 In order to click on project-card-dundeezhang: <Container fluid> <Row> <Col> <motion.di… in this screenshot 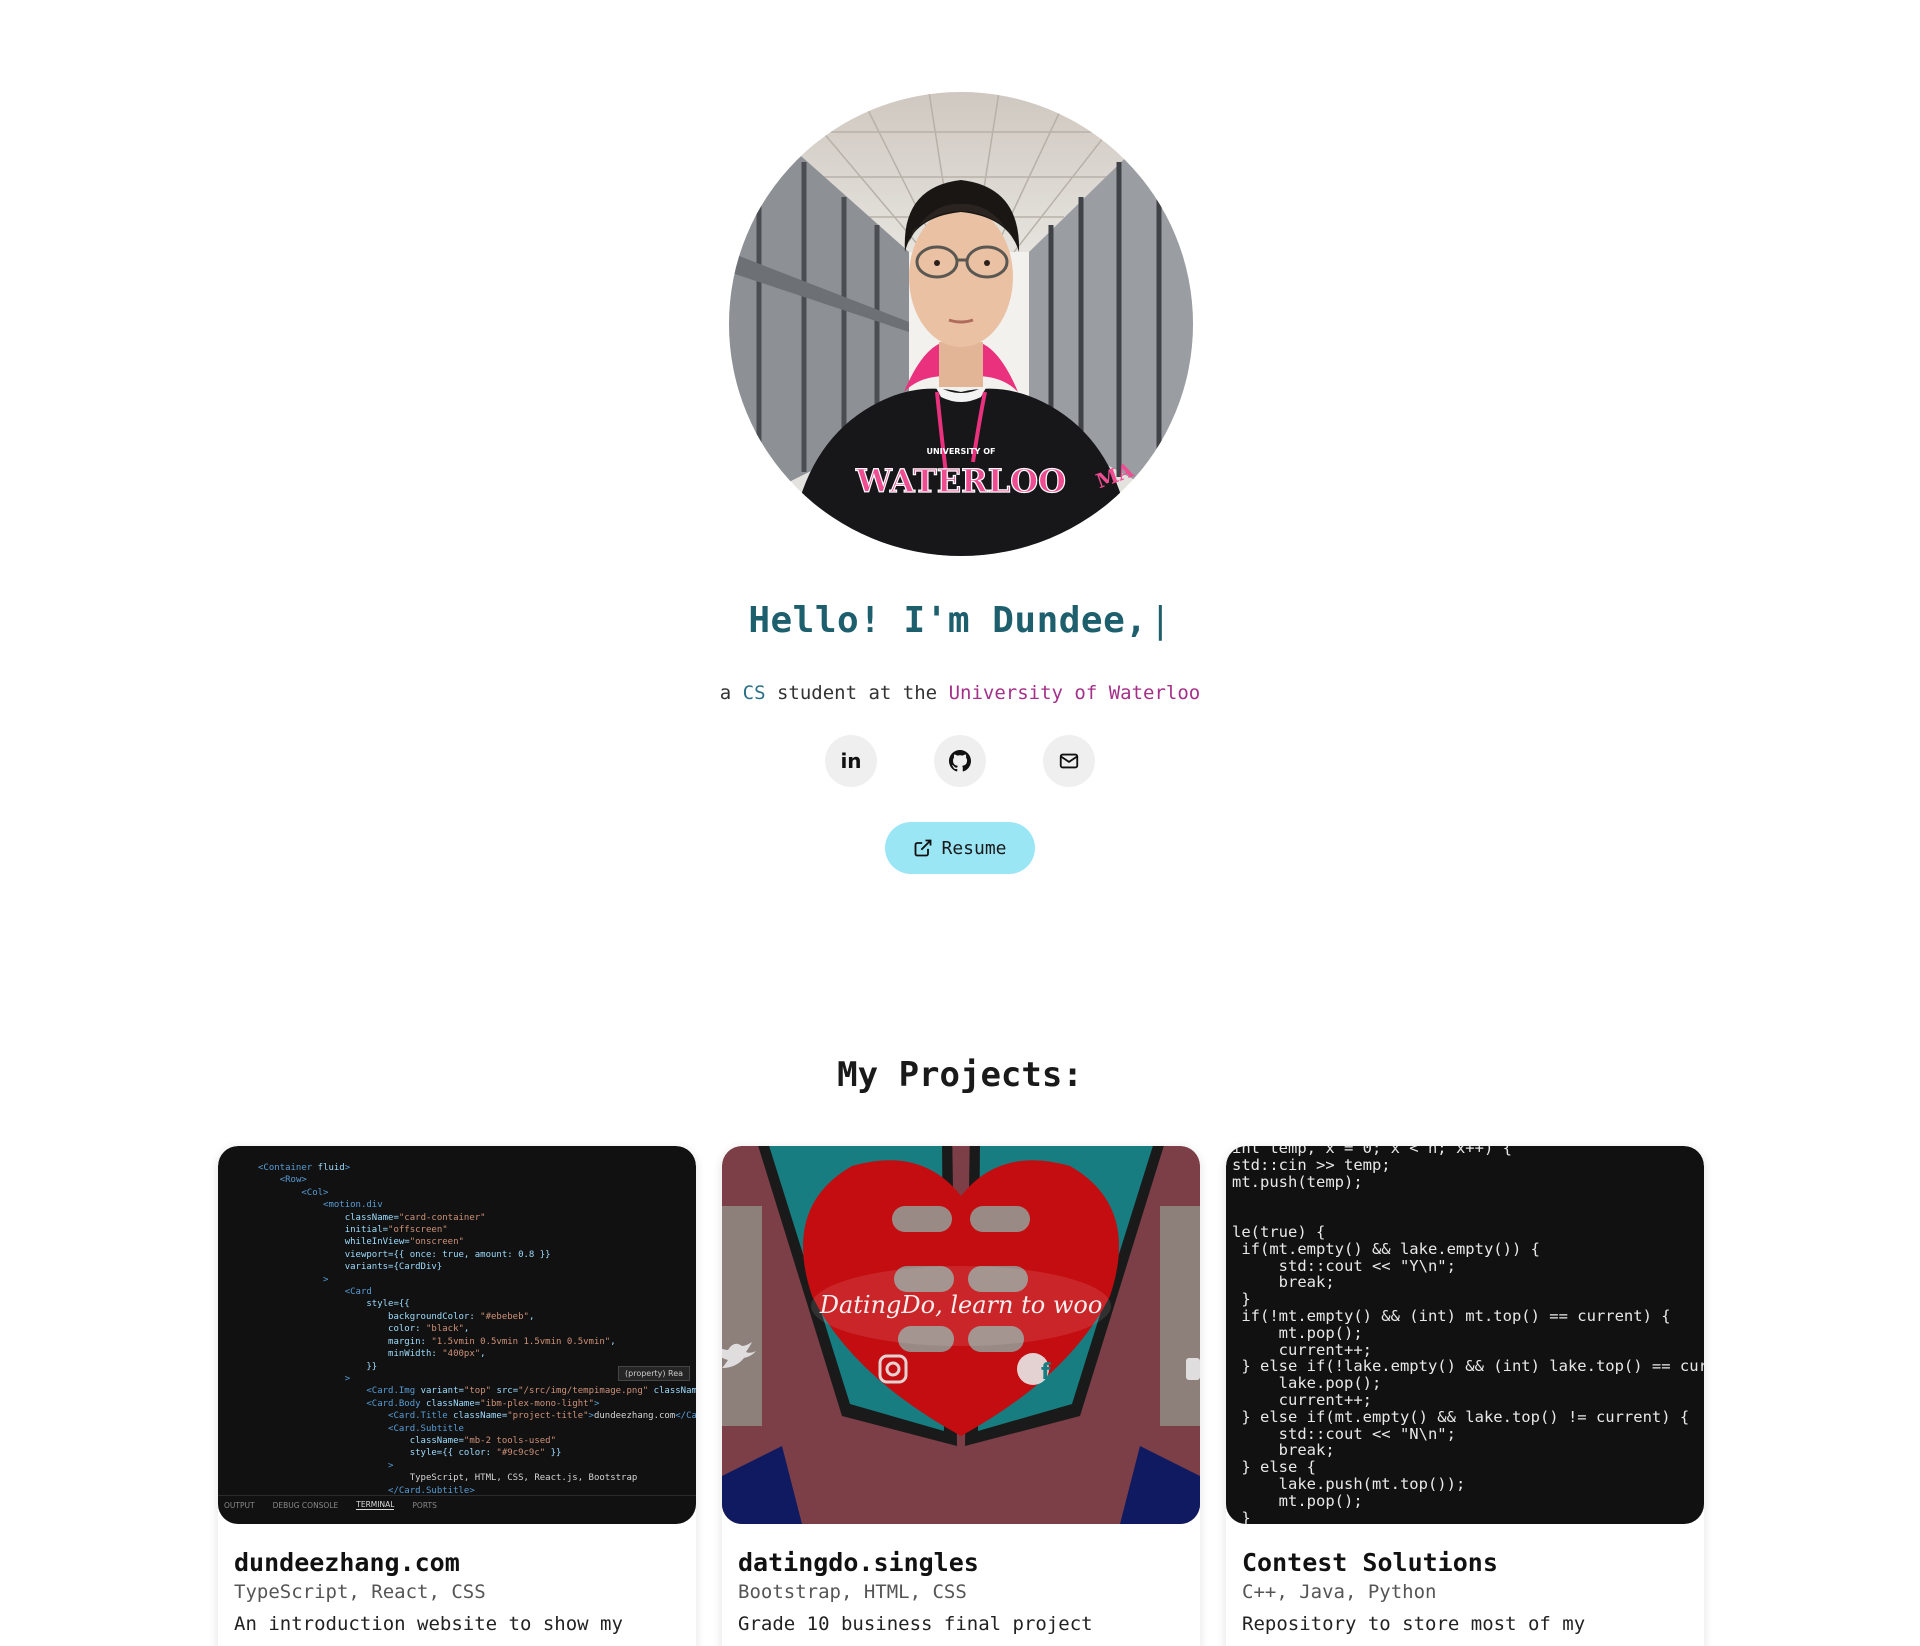, I will do `click(457, 1396)`.